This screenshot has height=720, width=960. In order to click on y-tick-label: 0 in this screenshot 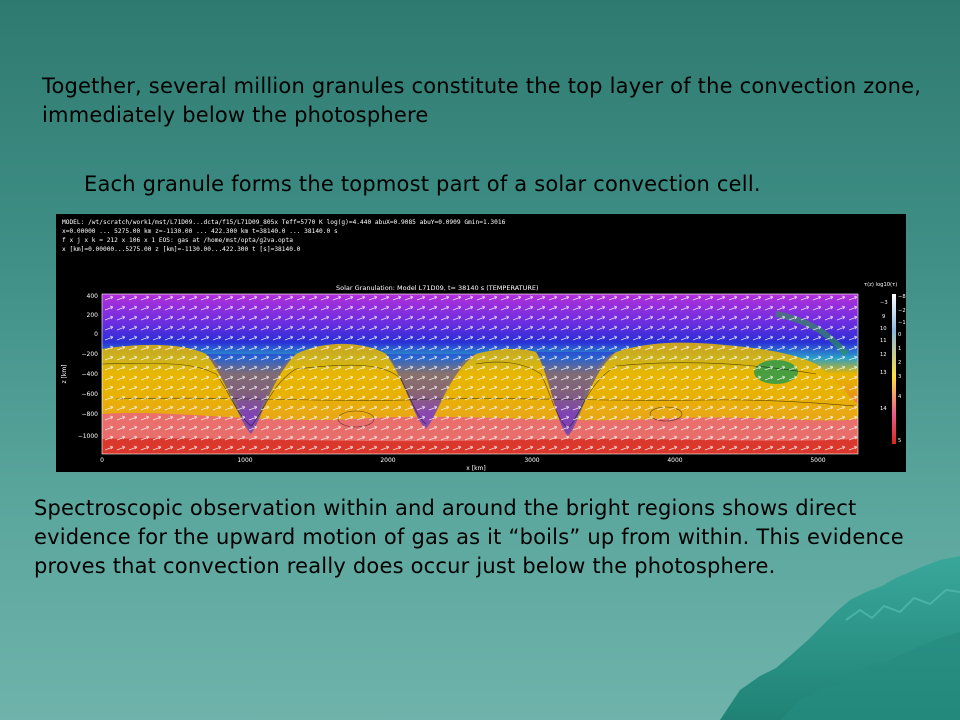, I will do `click(96, 334)`.